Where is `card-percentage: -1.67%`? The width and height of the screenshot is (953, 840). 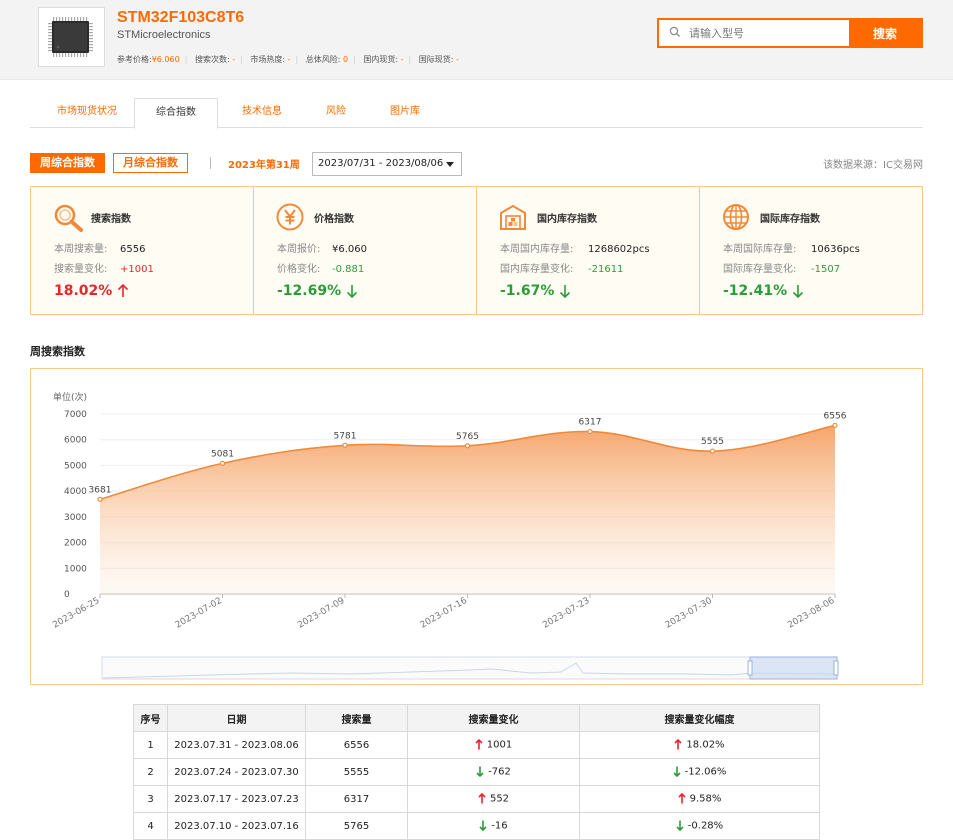 card-percentage: -1.67% is located at coordinates (535, 291).